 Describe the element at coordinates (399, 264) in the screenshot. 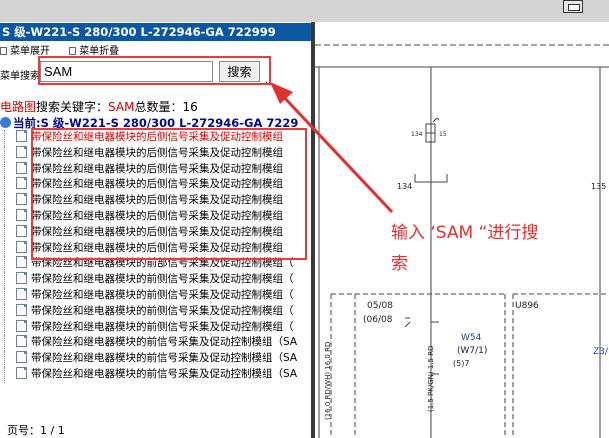

I see `annotation-line-2: 索` at that location.